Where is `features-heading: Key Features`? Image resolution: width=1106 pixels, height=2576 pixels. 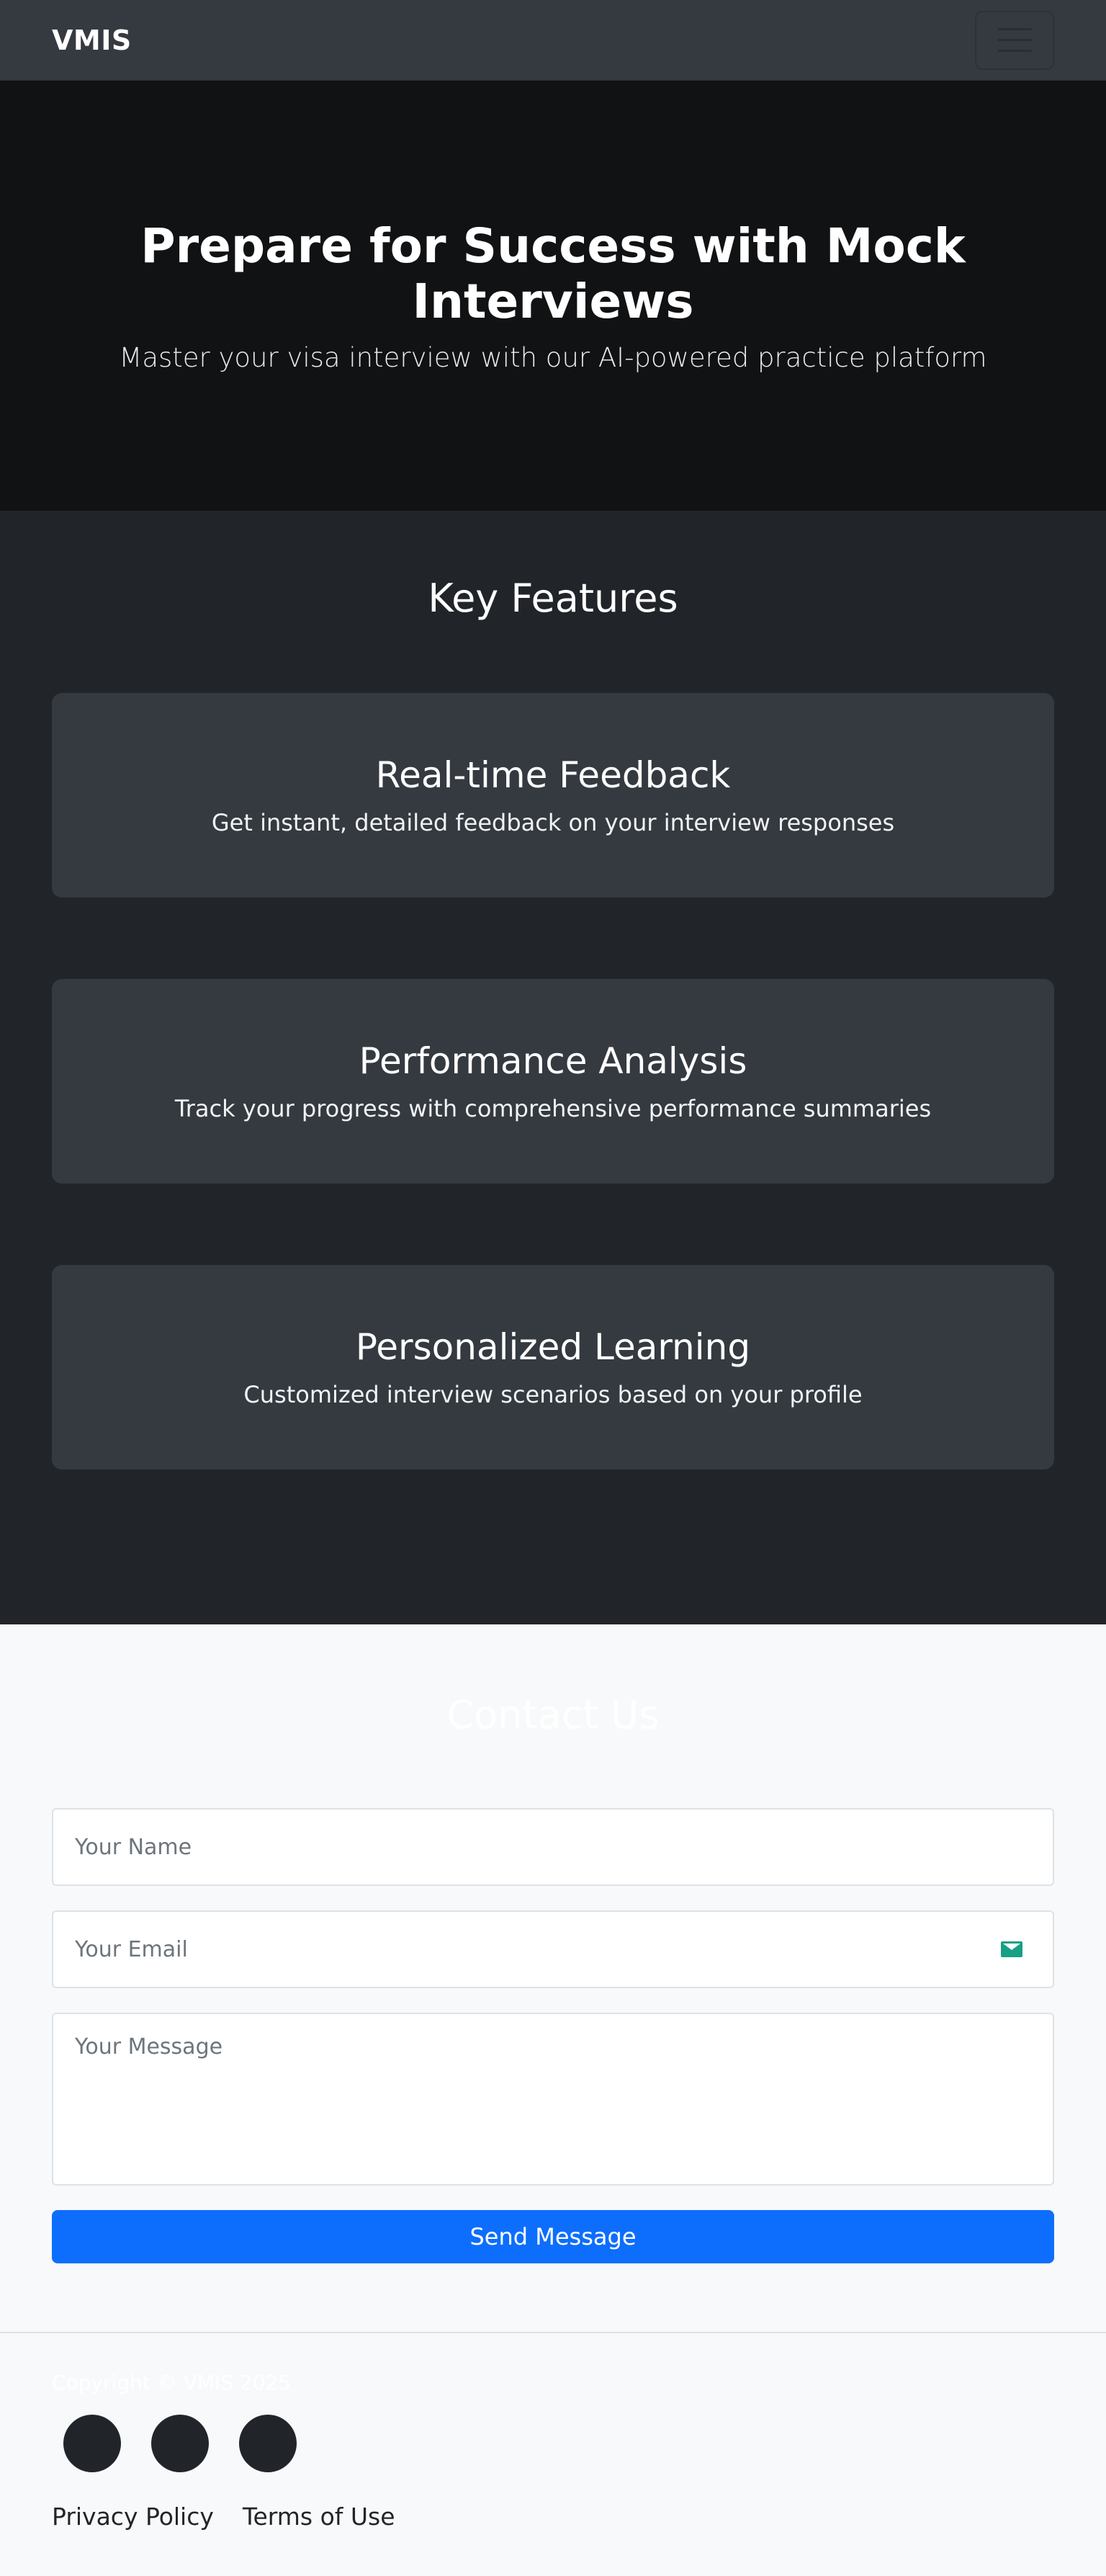 features-heading: Key Features is located at coordinates (553, 598).